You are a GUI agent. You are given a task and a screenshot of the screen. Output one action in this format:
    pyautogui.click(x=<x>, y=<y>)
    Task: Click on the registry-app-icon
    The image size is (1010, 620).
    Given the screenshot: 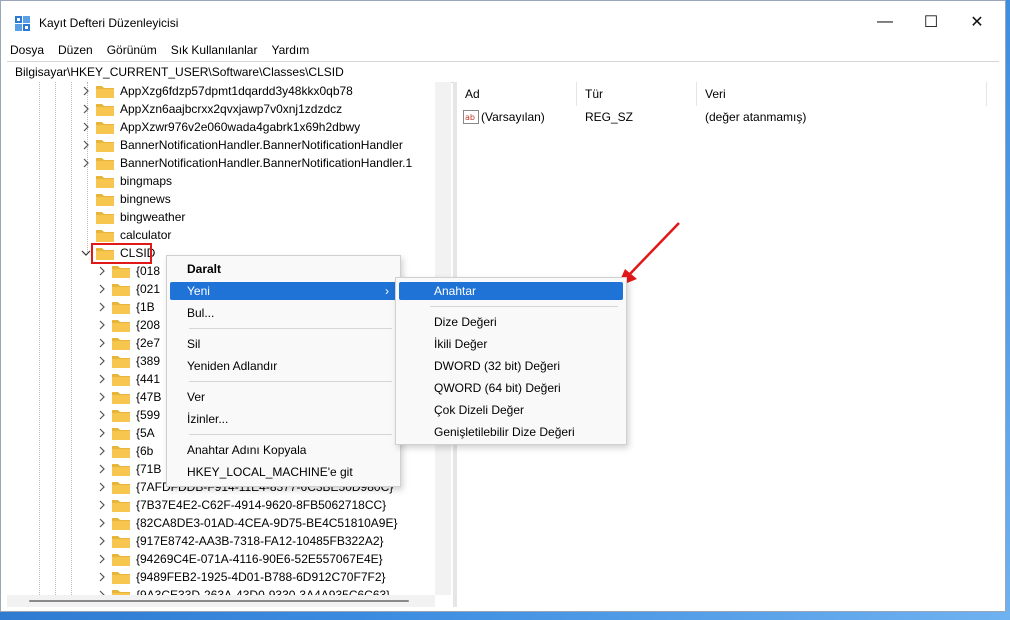 What is the action you would take?
    pyautogui.click(x=22, y=23)
    